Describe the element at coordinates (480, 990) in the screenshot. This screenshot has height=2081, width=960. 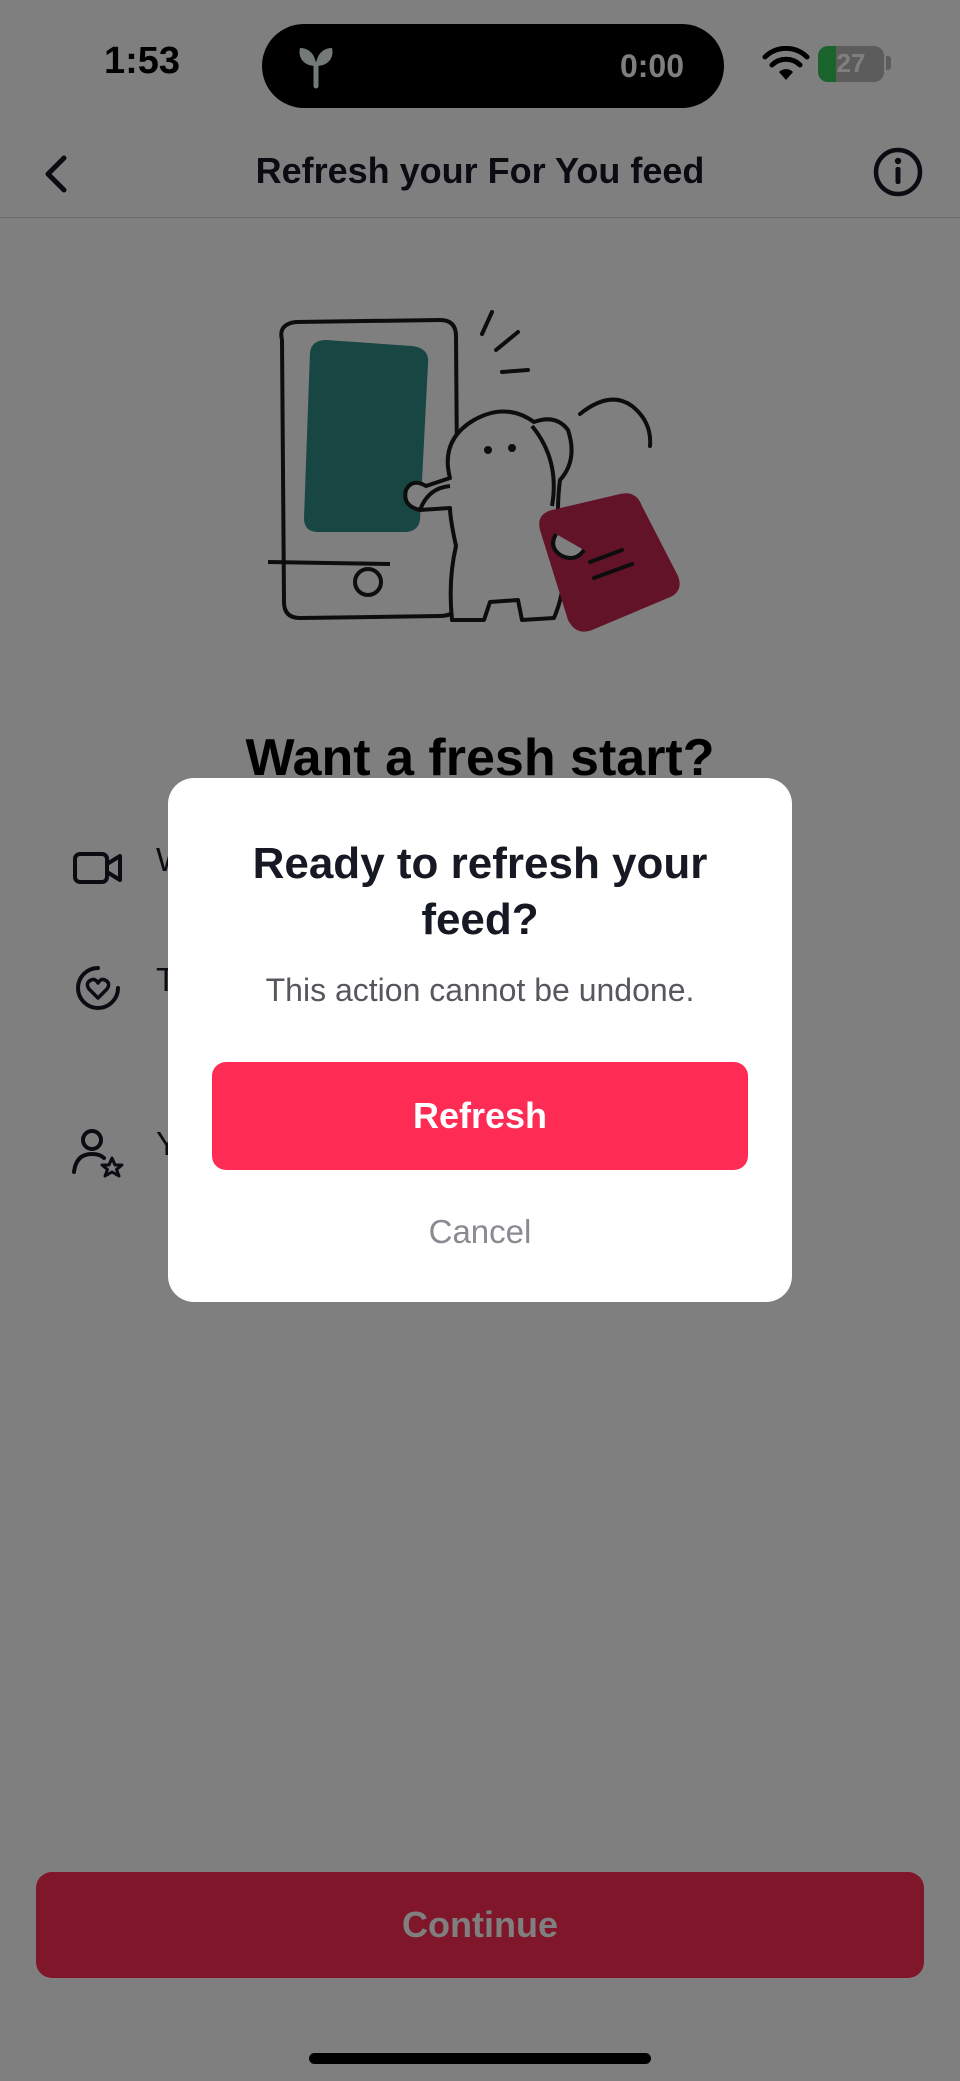
I see `dialog-message: This action cannot be undone.` at that location.